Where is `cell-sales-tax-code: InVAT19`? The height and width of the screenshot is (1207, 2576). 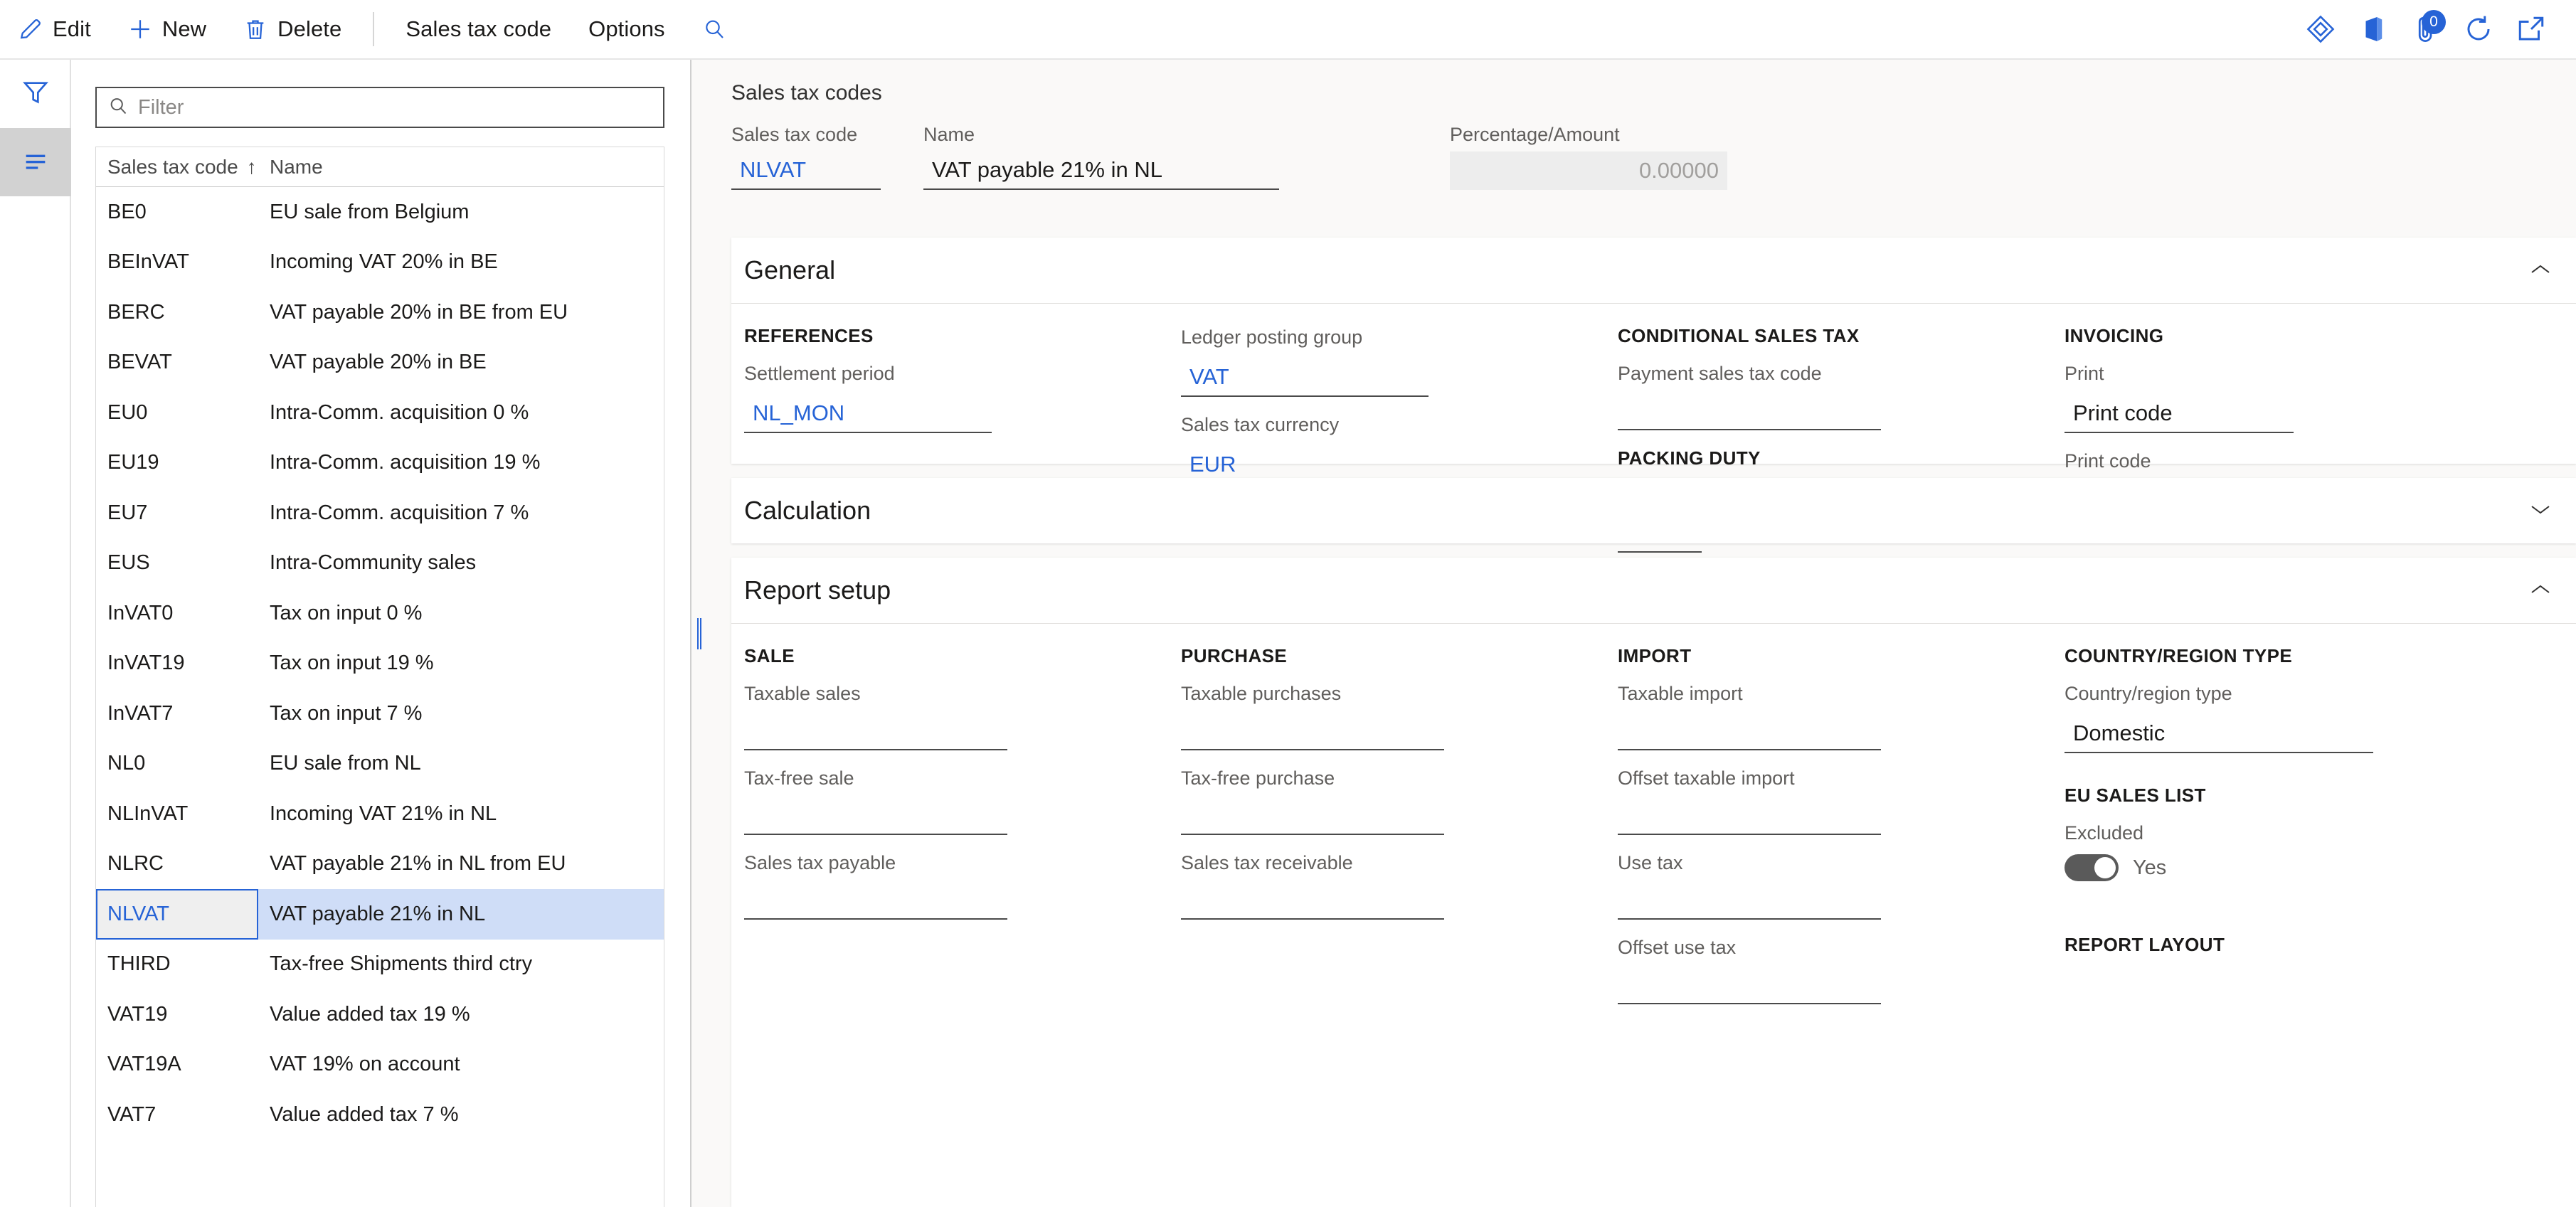 cell-sales-tax-code: InVAT19 is located at coordinates (177, 663).